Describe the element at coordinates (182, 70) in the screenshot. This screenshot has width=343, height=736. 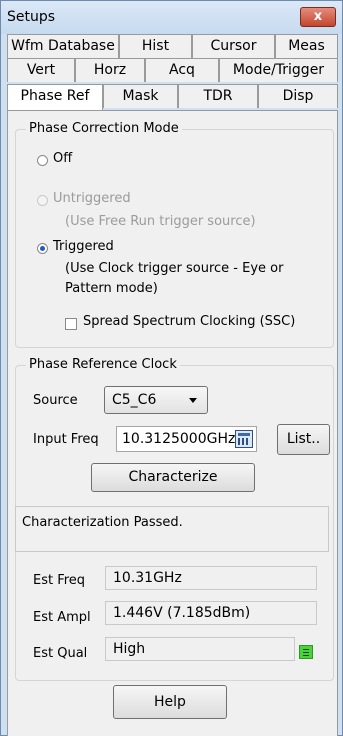
I see `tab-acq: Acq` at that location.